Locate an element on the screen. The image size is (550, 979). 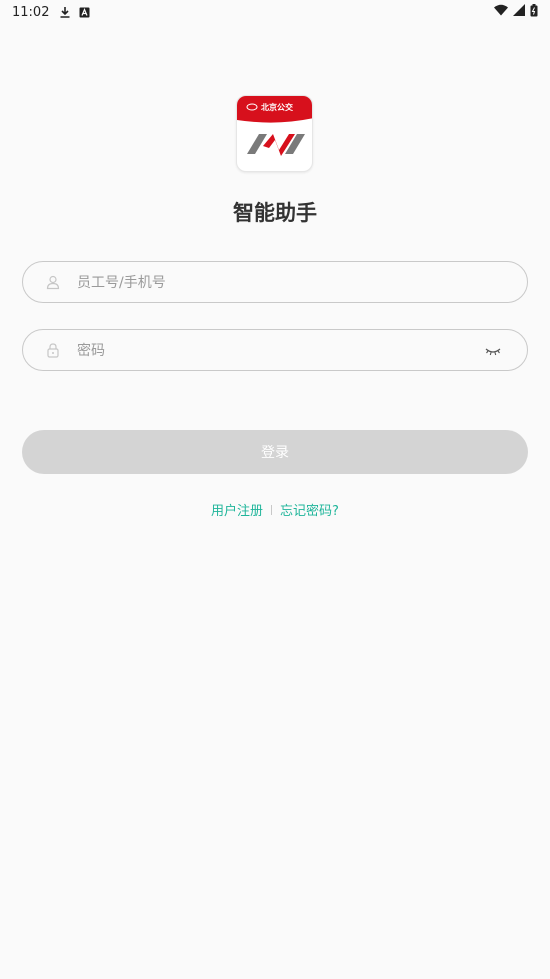
forgot-password-link: 忘记密码? is located at coordinates (309, 509).